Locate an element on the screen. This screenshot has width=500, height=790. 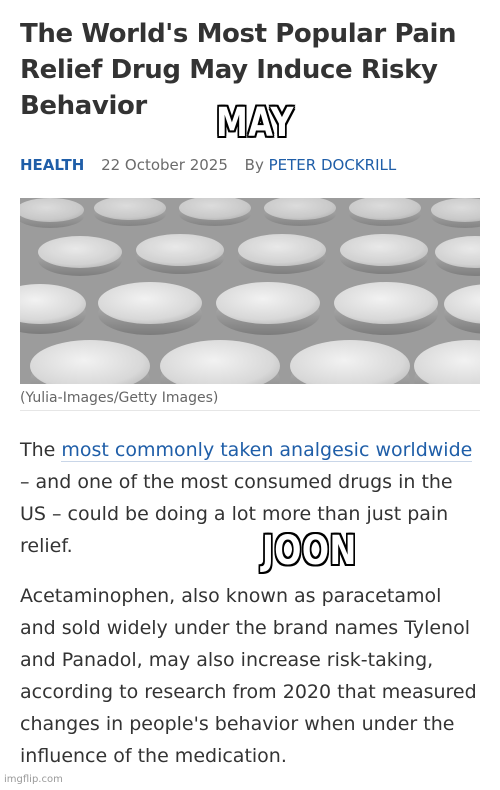
image-credit: (Yulia-Images/Getty Images) is located at coordinates (119, 398).